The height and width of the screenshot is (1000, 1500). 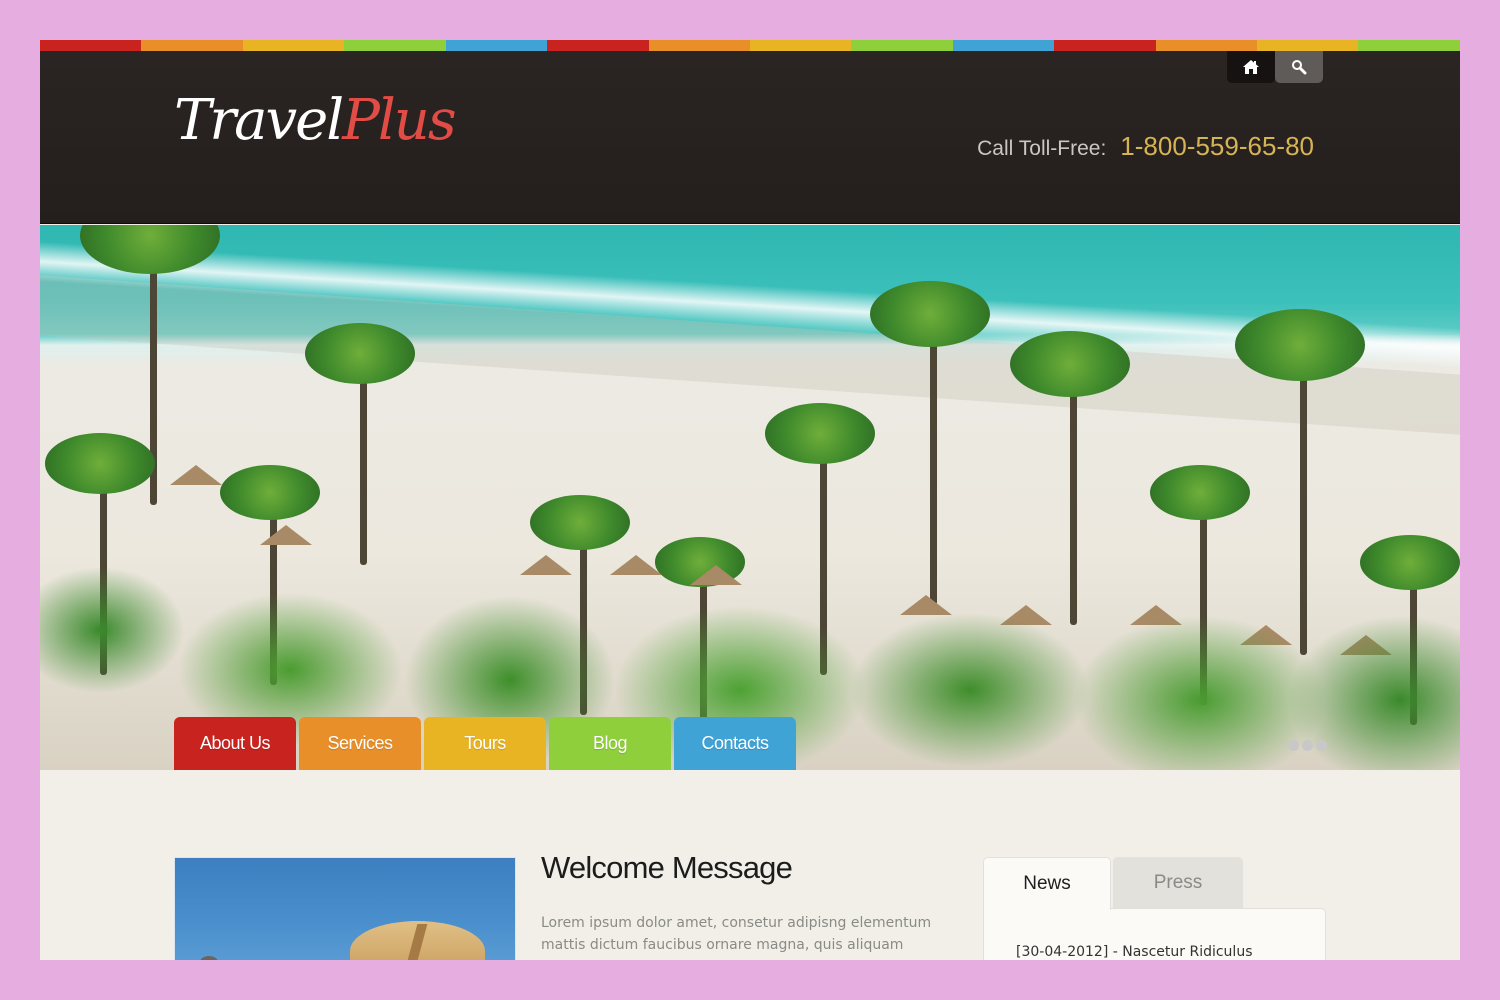 What do you see at coordinates (196, 475) in the screenshot?
I see `beach-hut` at bounding box center [196, 475].